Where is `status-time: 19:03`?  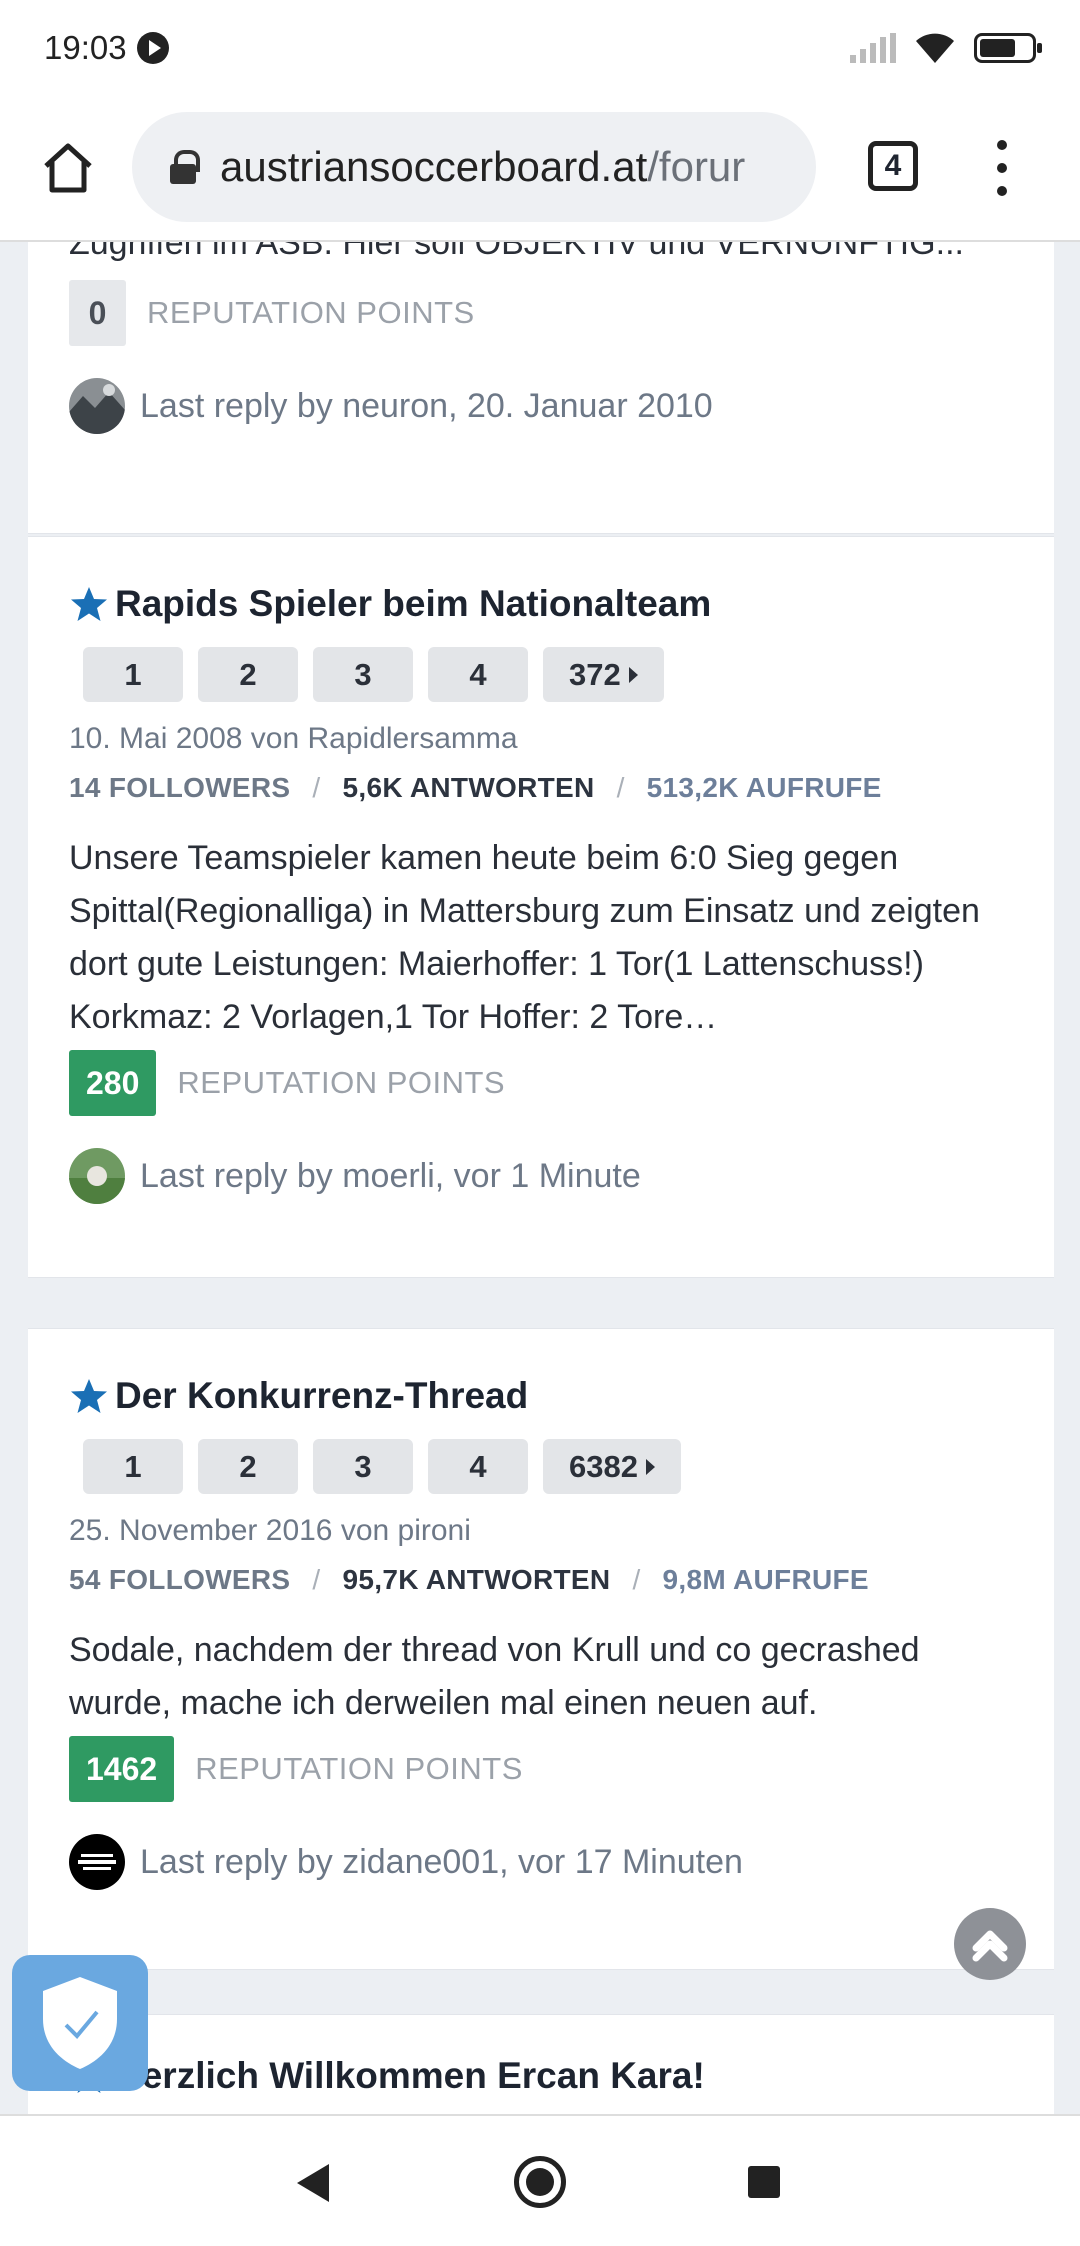 status-time: 19:03 is located at coordinates (85, 47).